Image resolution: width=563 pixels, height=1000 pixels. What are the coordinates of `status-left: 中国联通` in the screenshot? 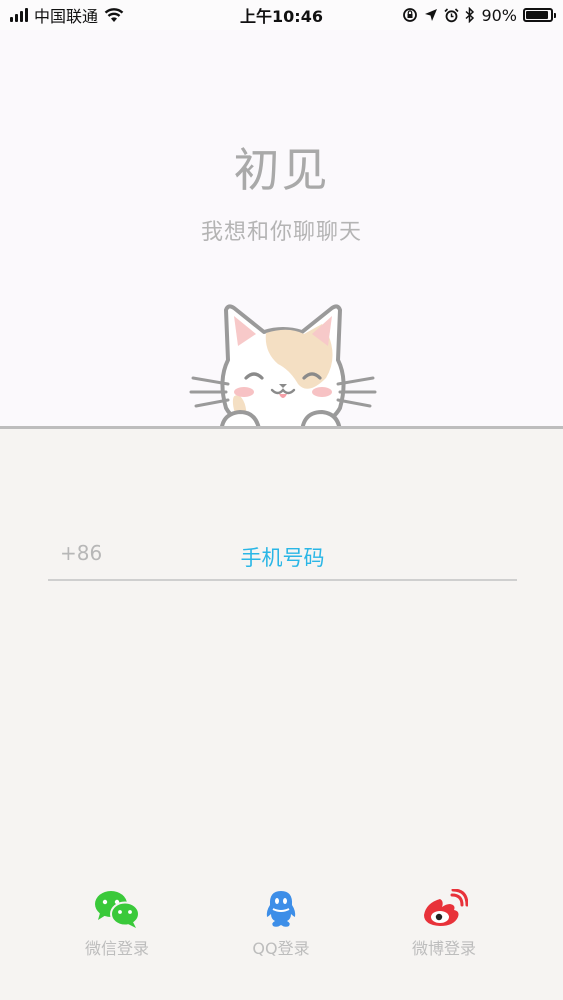 It's located at (67, 15).